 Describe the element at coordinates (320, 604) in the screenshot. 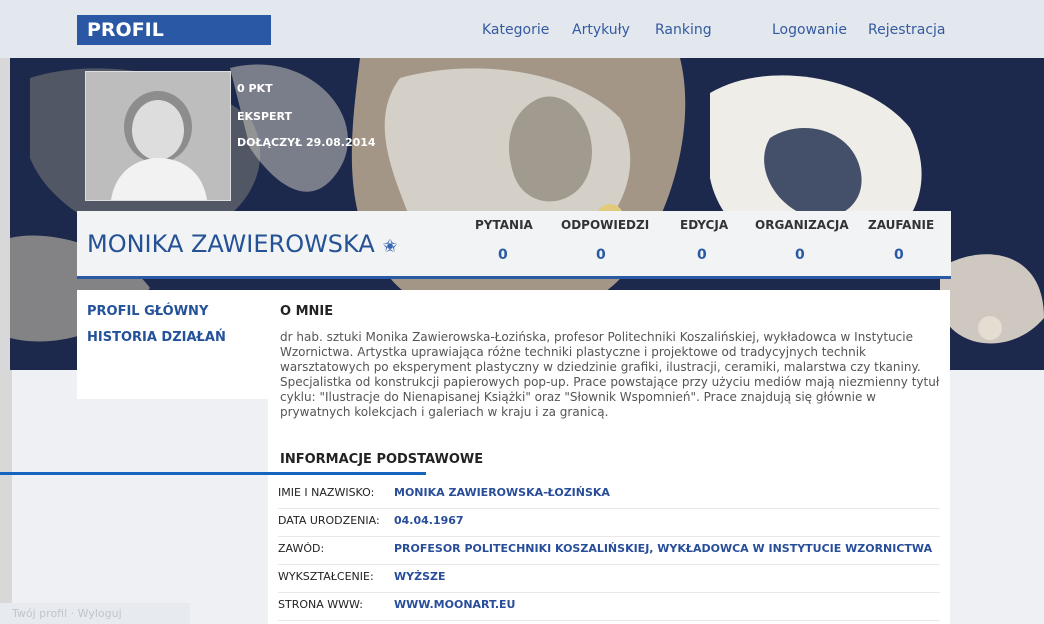

I see `info-label-website: STRONA WWW:` at that location.